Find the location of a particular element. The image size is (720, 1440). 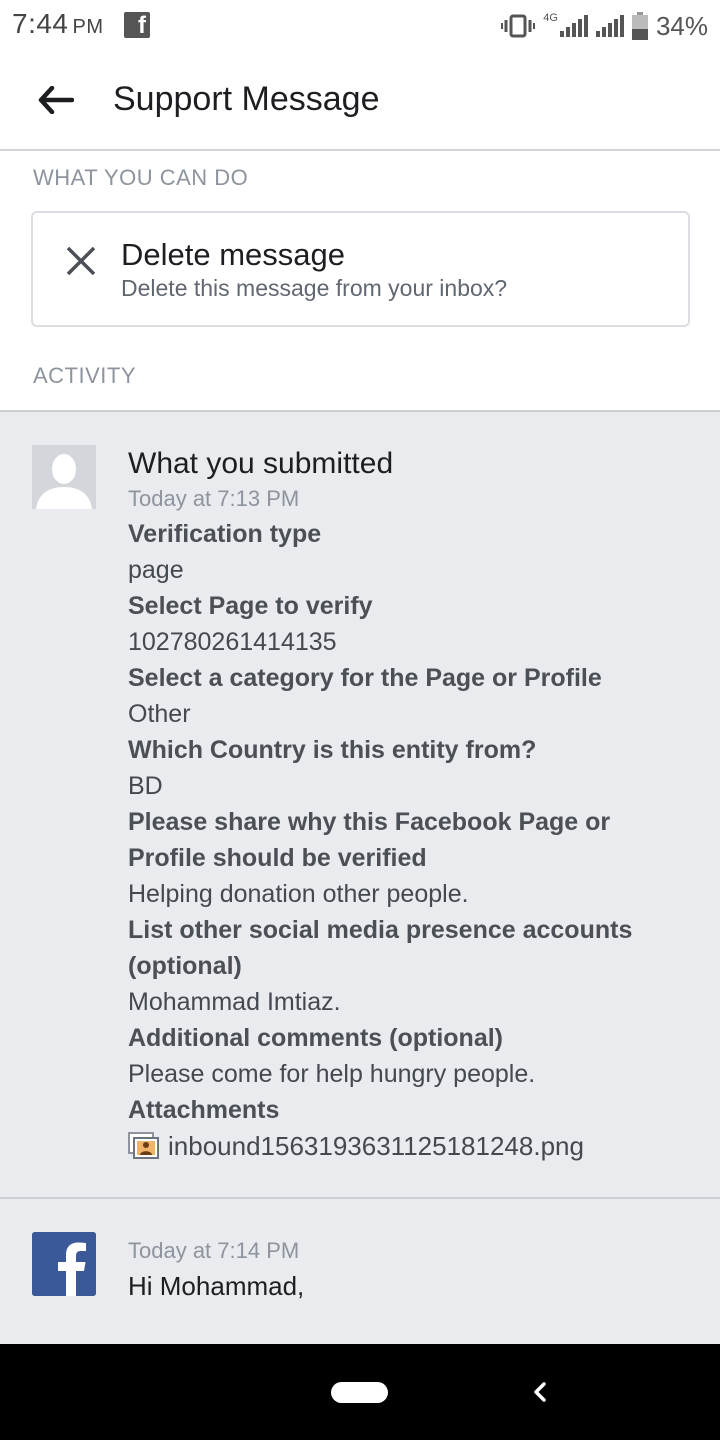

app-header: Support Message is located at coordinates (360, 101).